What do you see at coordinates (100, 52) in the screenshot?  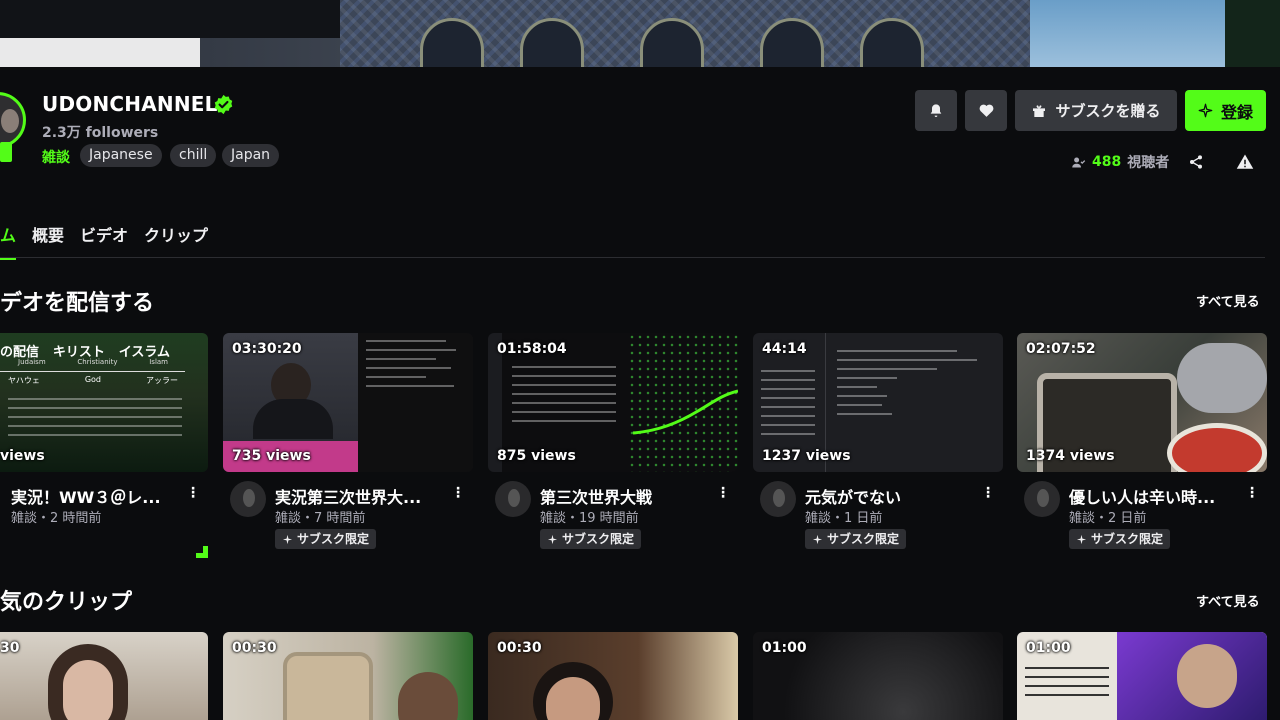 I see `banner-strip` at bounding box center [100, 52].